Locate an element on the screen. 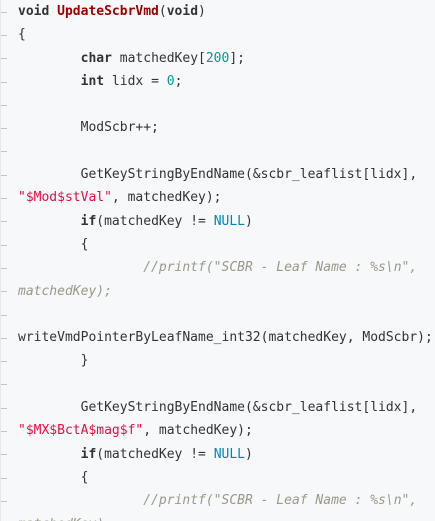 The width and height of the screenshot is (435, 521). string-token: "$Mod$stVal" is located at coordinates (65, 198).